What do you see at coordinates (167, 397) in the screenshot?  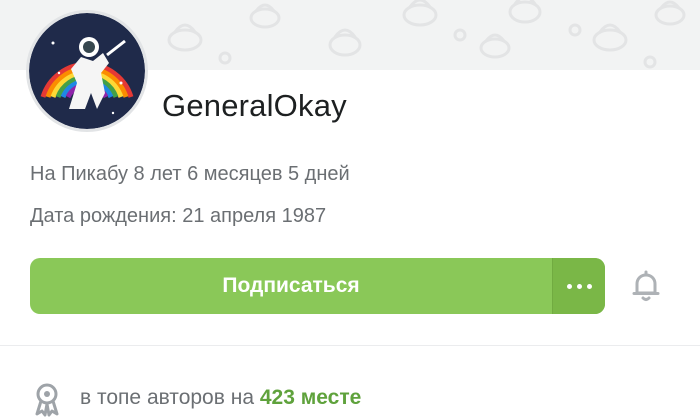 I see `author-rank-prefix: в топе авторов на` at bounding box center [167, 397].